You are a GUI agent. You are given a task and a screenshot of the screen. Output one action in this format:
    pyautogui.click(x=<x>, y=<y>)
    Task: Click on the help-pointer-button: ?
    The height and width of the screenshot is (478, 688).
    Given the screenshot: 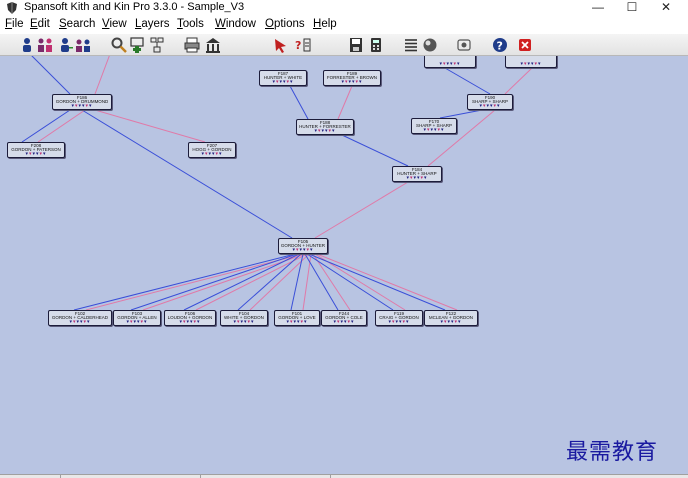 What is the action you would take?
    pyautogui.click(x=303, y=45)
    